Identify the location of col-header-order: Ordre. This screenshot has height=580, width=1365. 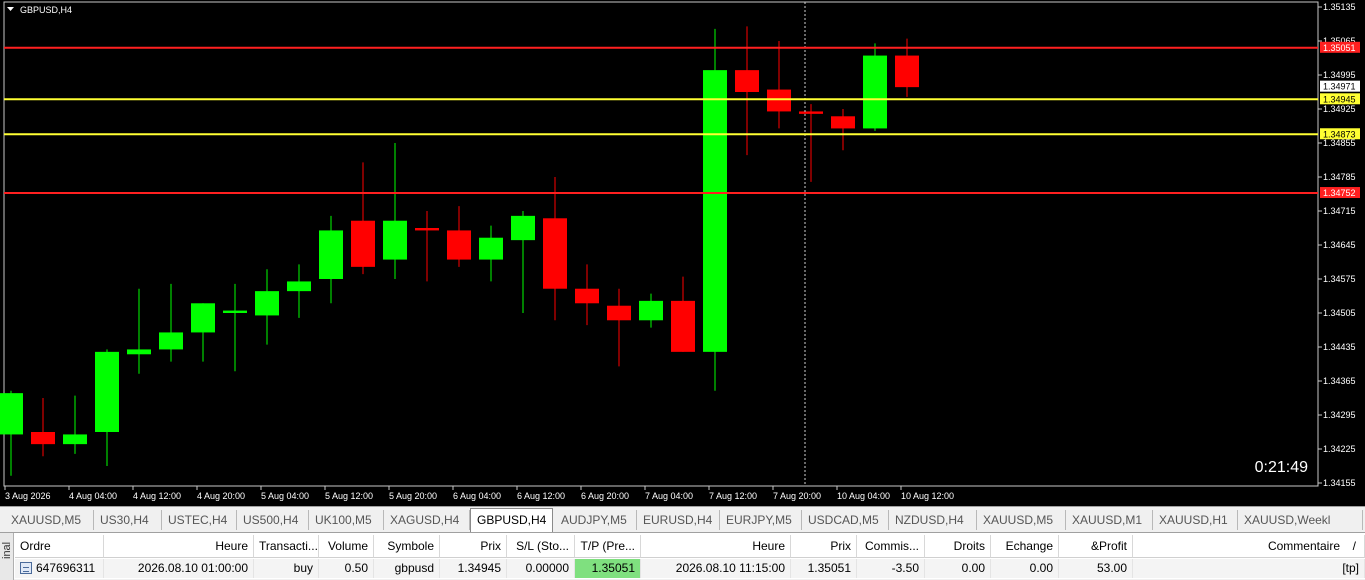
(59, 546).